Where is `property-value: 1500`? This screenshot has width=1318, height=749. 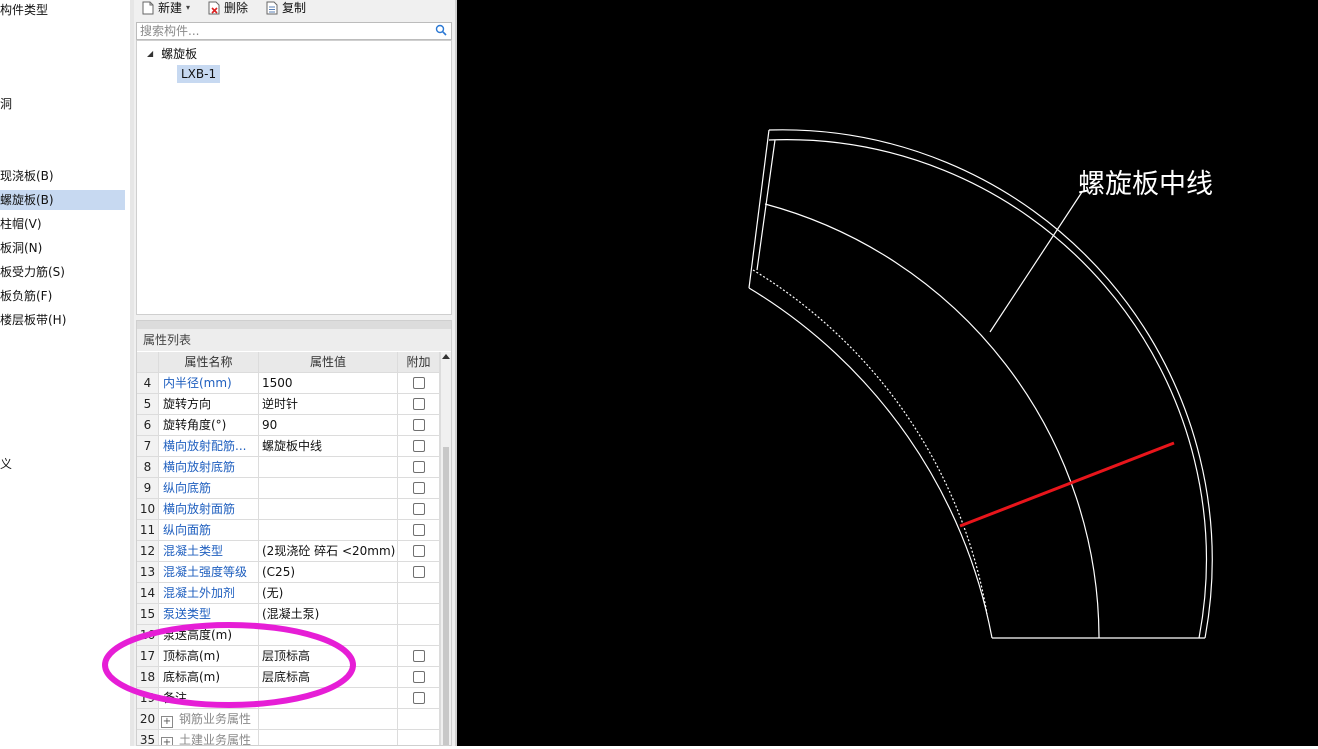 property-value: 1500 is located at coordinates (328, 383).